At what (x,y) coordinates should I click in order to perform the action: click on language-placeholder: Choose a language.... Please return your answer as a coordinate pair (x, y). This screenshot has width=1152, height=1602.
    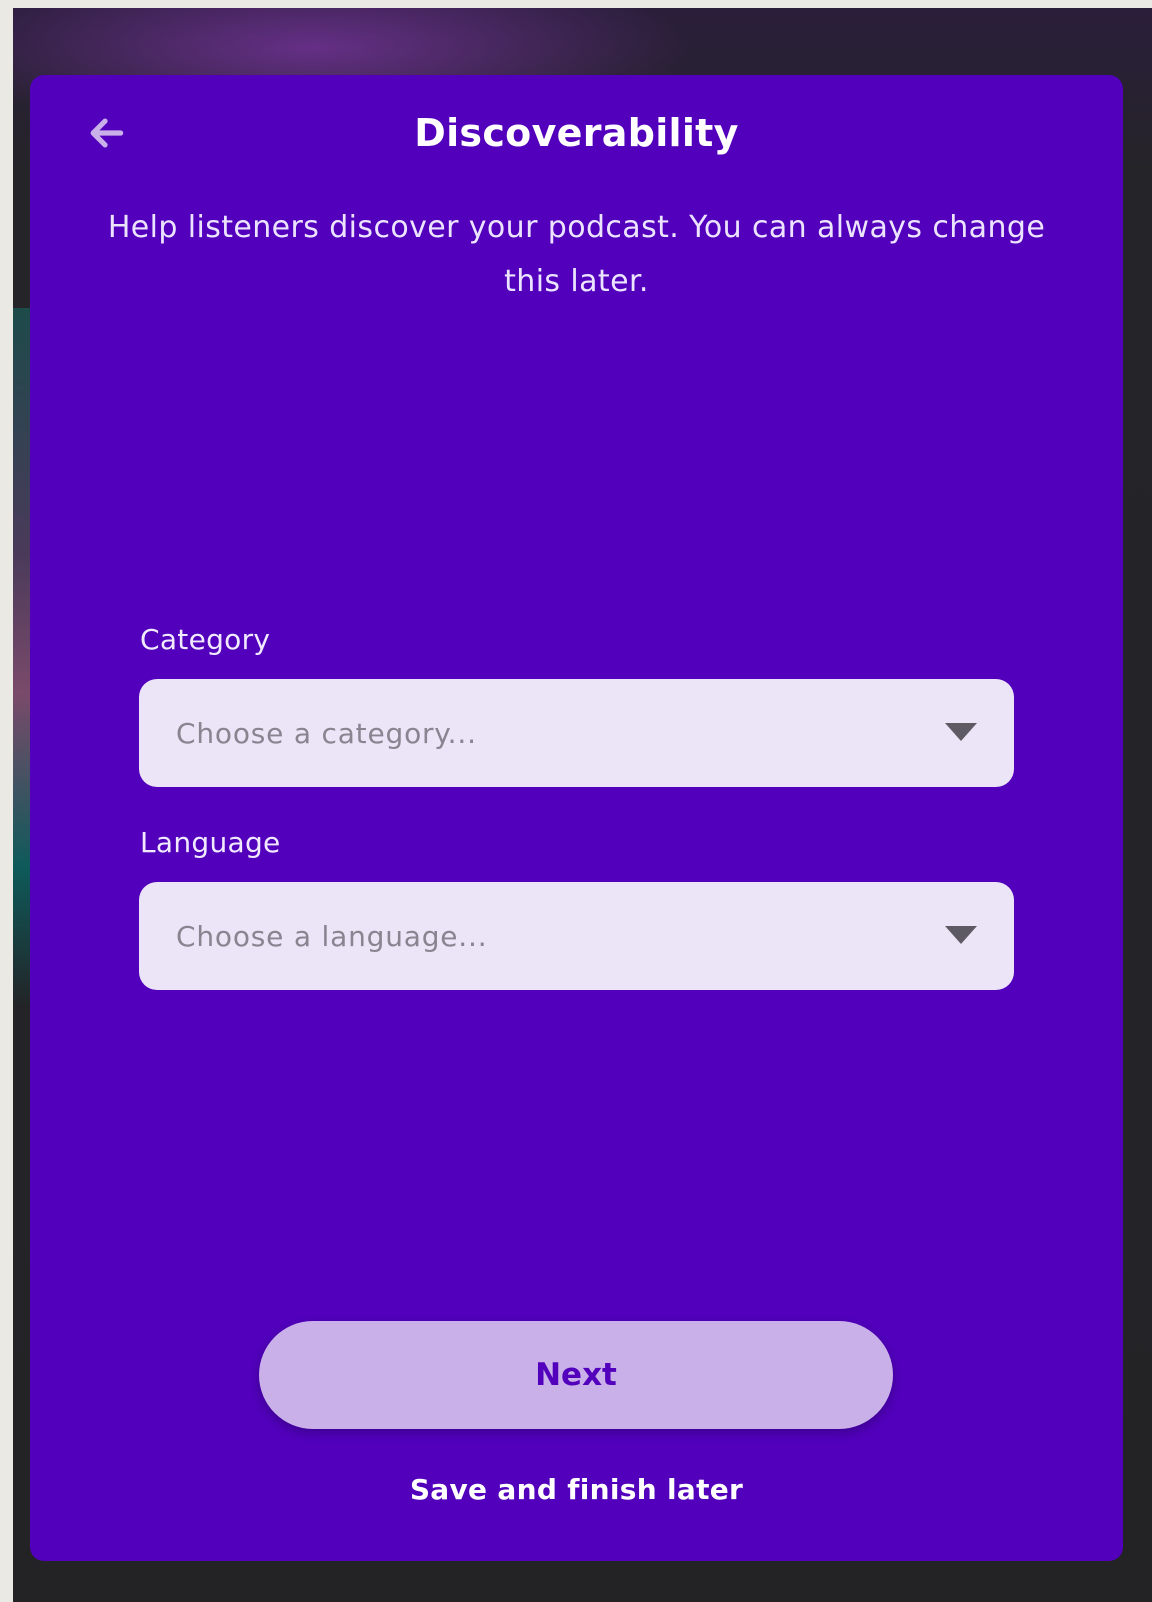
    Looking at the image, I should click on (332, 936).